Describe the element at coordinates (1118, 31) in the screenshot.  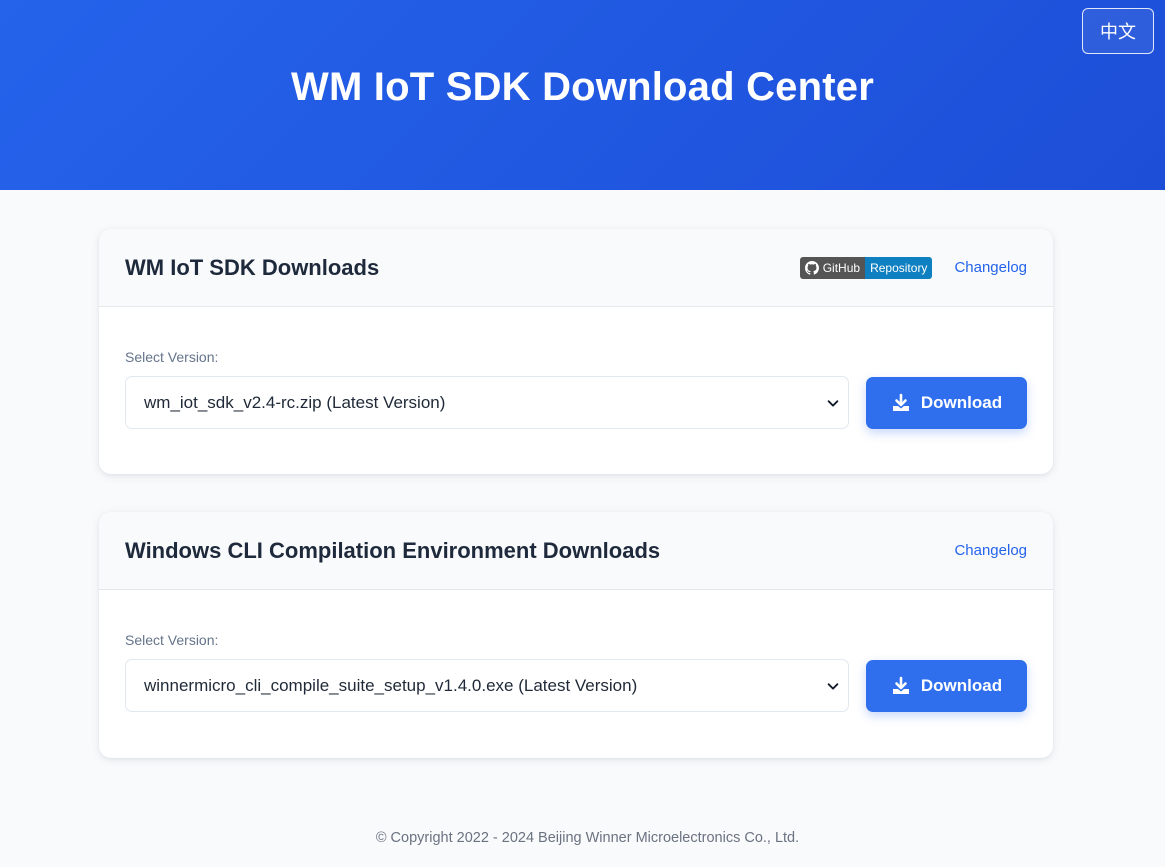
I see `language-toggle-button: 中文` at that location.